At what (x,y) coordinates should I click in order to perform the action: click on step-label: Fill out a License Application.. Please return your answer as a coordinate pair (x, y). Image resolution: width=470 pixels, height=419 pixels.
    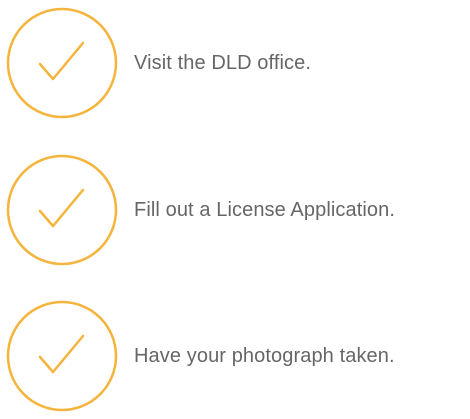
    Looking at the image, I should click on (265, 210).